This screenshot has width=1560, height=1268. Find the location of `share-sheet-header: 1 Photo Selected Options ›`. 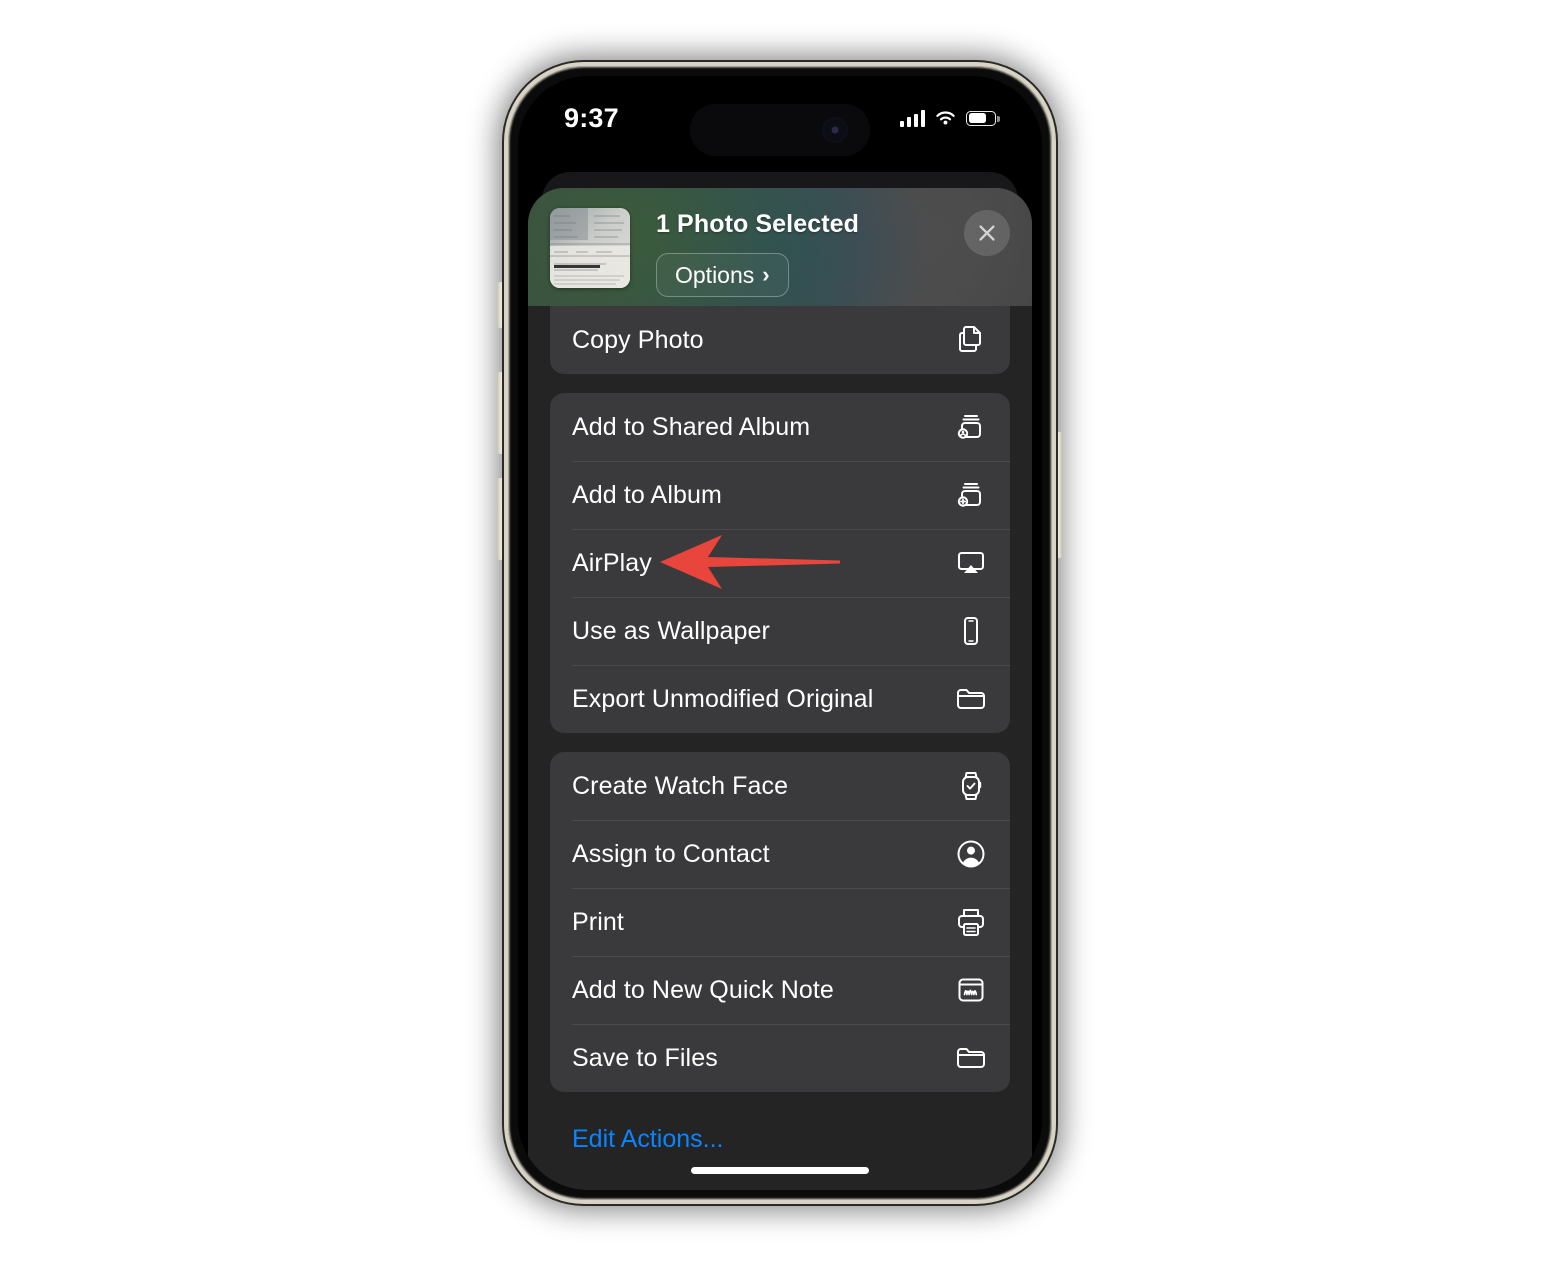

share-sheet-header: 1 Photo Selected Options › is located at coordinates (780, 247).